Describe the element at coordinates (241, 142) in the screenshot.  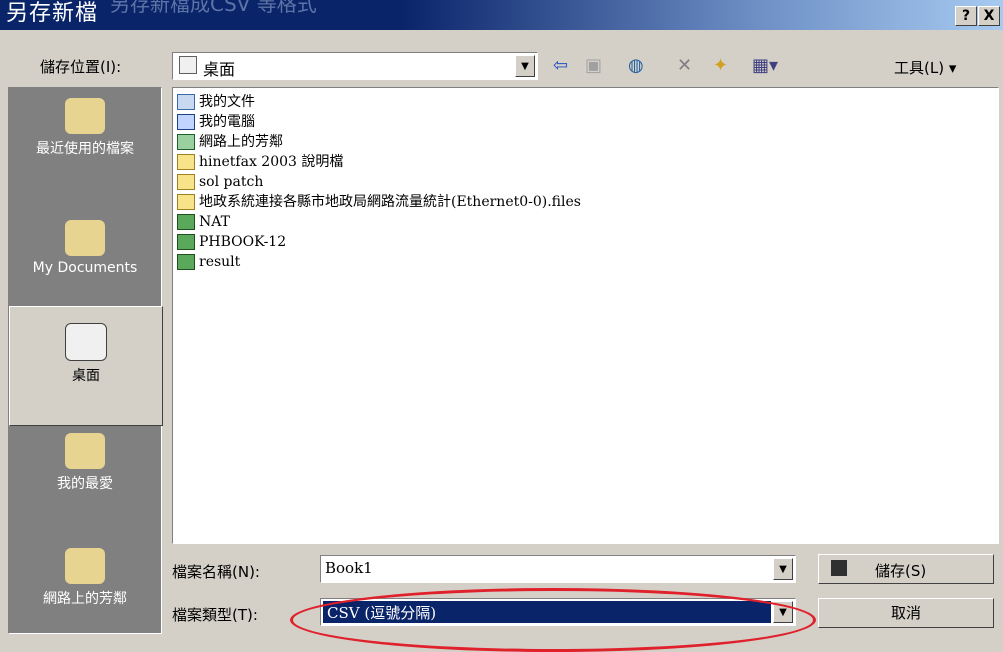
I see `file-name: 網路上的芳鄰` at that location.